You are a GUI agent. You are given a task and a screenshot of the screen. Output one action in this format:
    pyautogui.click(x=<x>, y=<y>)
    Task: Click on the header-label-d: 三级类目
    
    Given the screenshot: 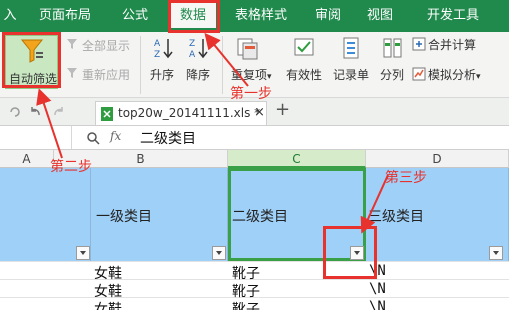 What is the action you would take?
    pyautogui.click(x=396, y=217)
    